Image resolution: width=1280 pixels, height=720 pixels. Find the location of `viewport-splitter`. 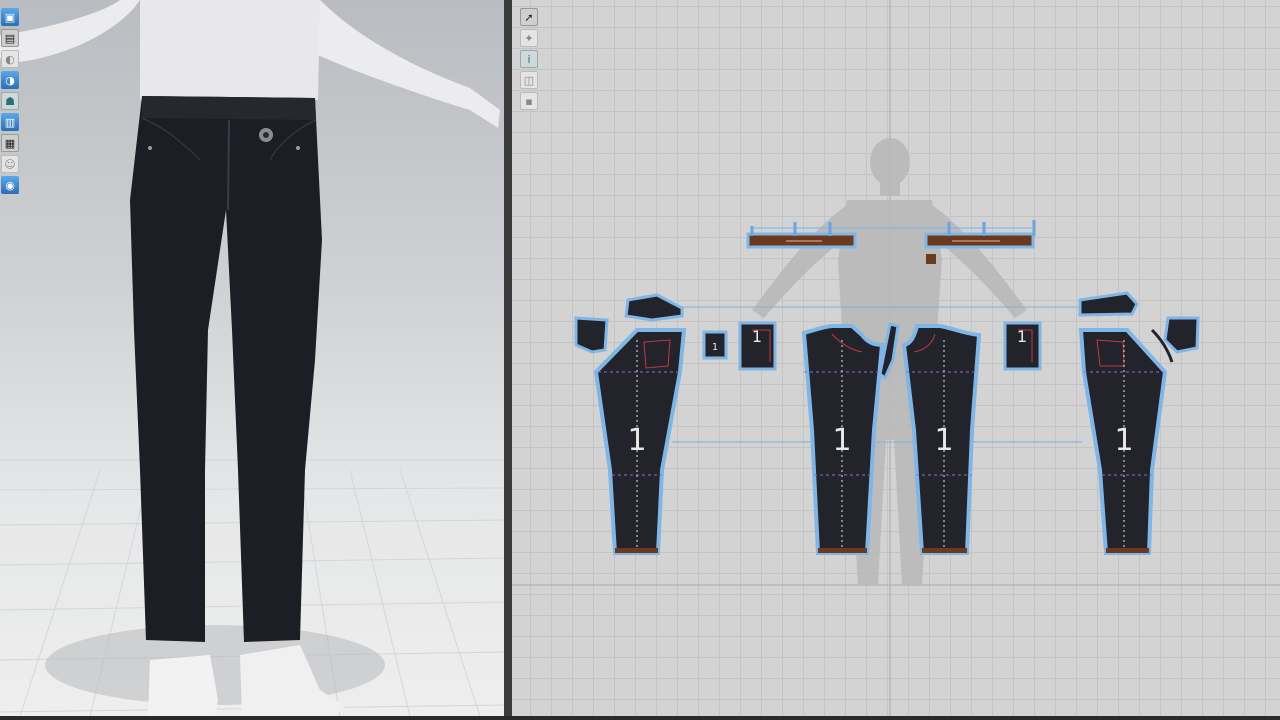

viewport-splitter is located at coordinates (508, 360).